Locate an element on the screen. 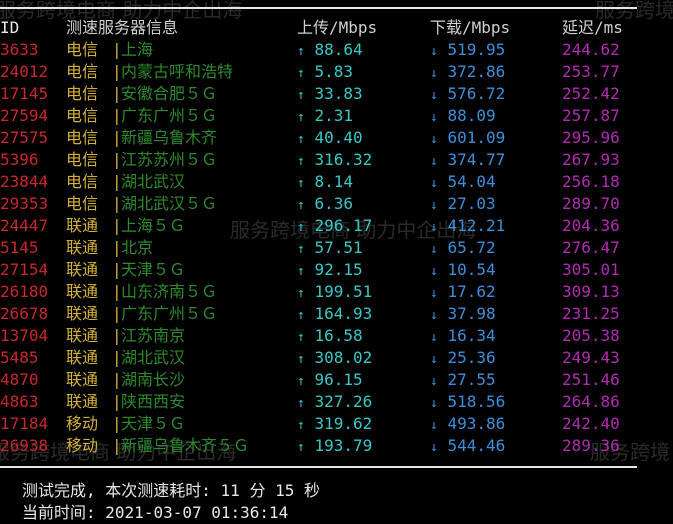 The height and width of the screenshot is (524, 673). header-server: 测速服务器信息 is located at coordinates (122, 27).